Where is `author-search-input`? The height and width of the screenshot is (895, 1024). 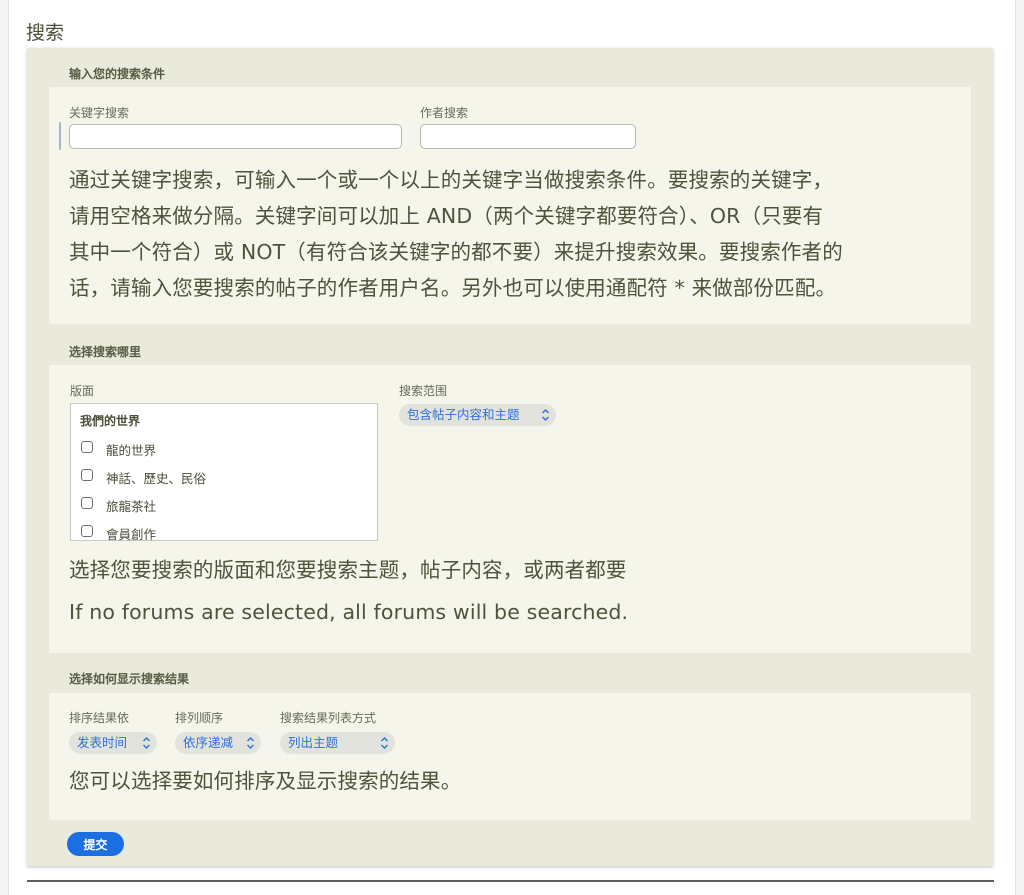 author-search-input is located at coordinates (528, 136).